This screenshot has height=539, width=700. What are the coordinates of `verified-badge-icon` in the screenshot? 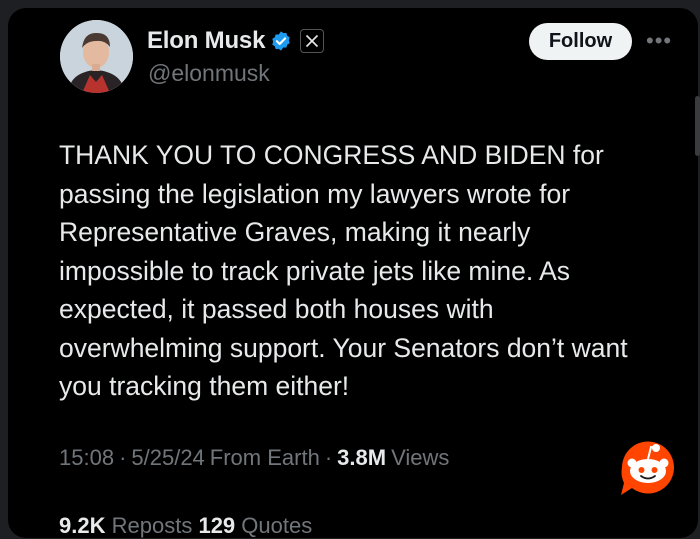 It's located at (281, 41).